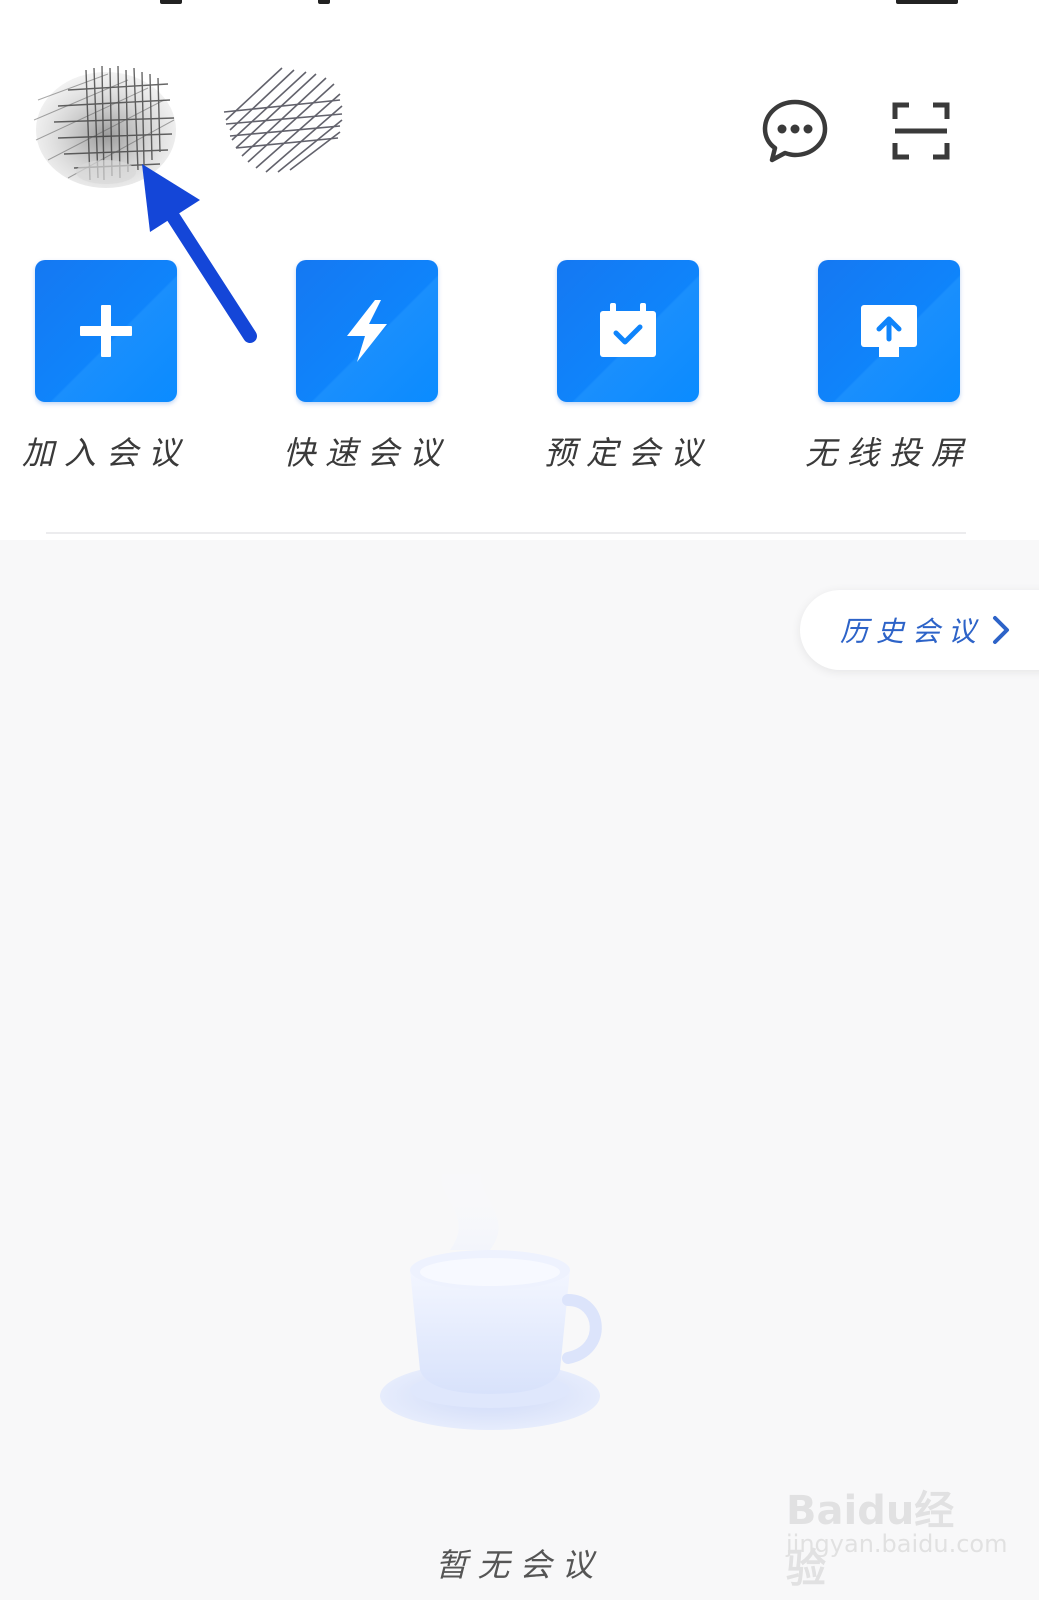 The image size is (1039, 1600). Describe the element at coordinates (888, 453) in the screenshot. I see `action-label: 无线投屏` at that location.